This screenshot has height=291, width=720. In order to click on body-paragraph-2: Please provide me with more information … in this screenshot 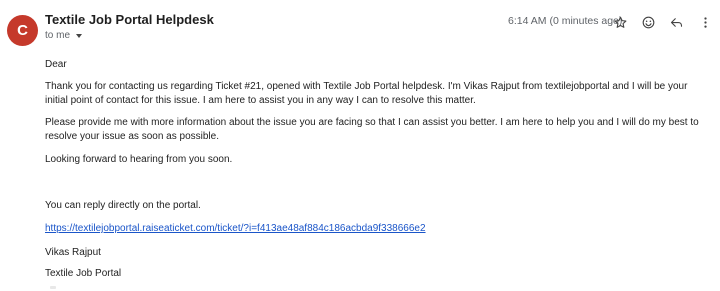, I will do `click(372, 129)`.